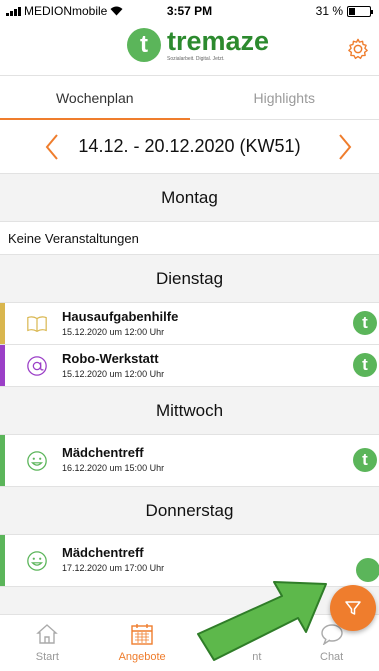  Describe the element at coordinates (189, 198) in the screenshot. I see `day-header-montag: Montag` at that location.